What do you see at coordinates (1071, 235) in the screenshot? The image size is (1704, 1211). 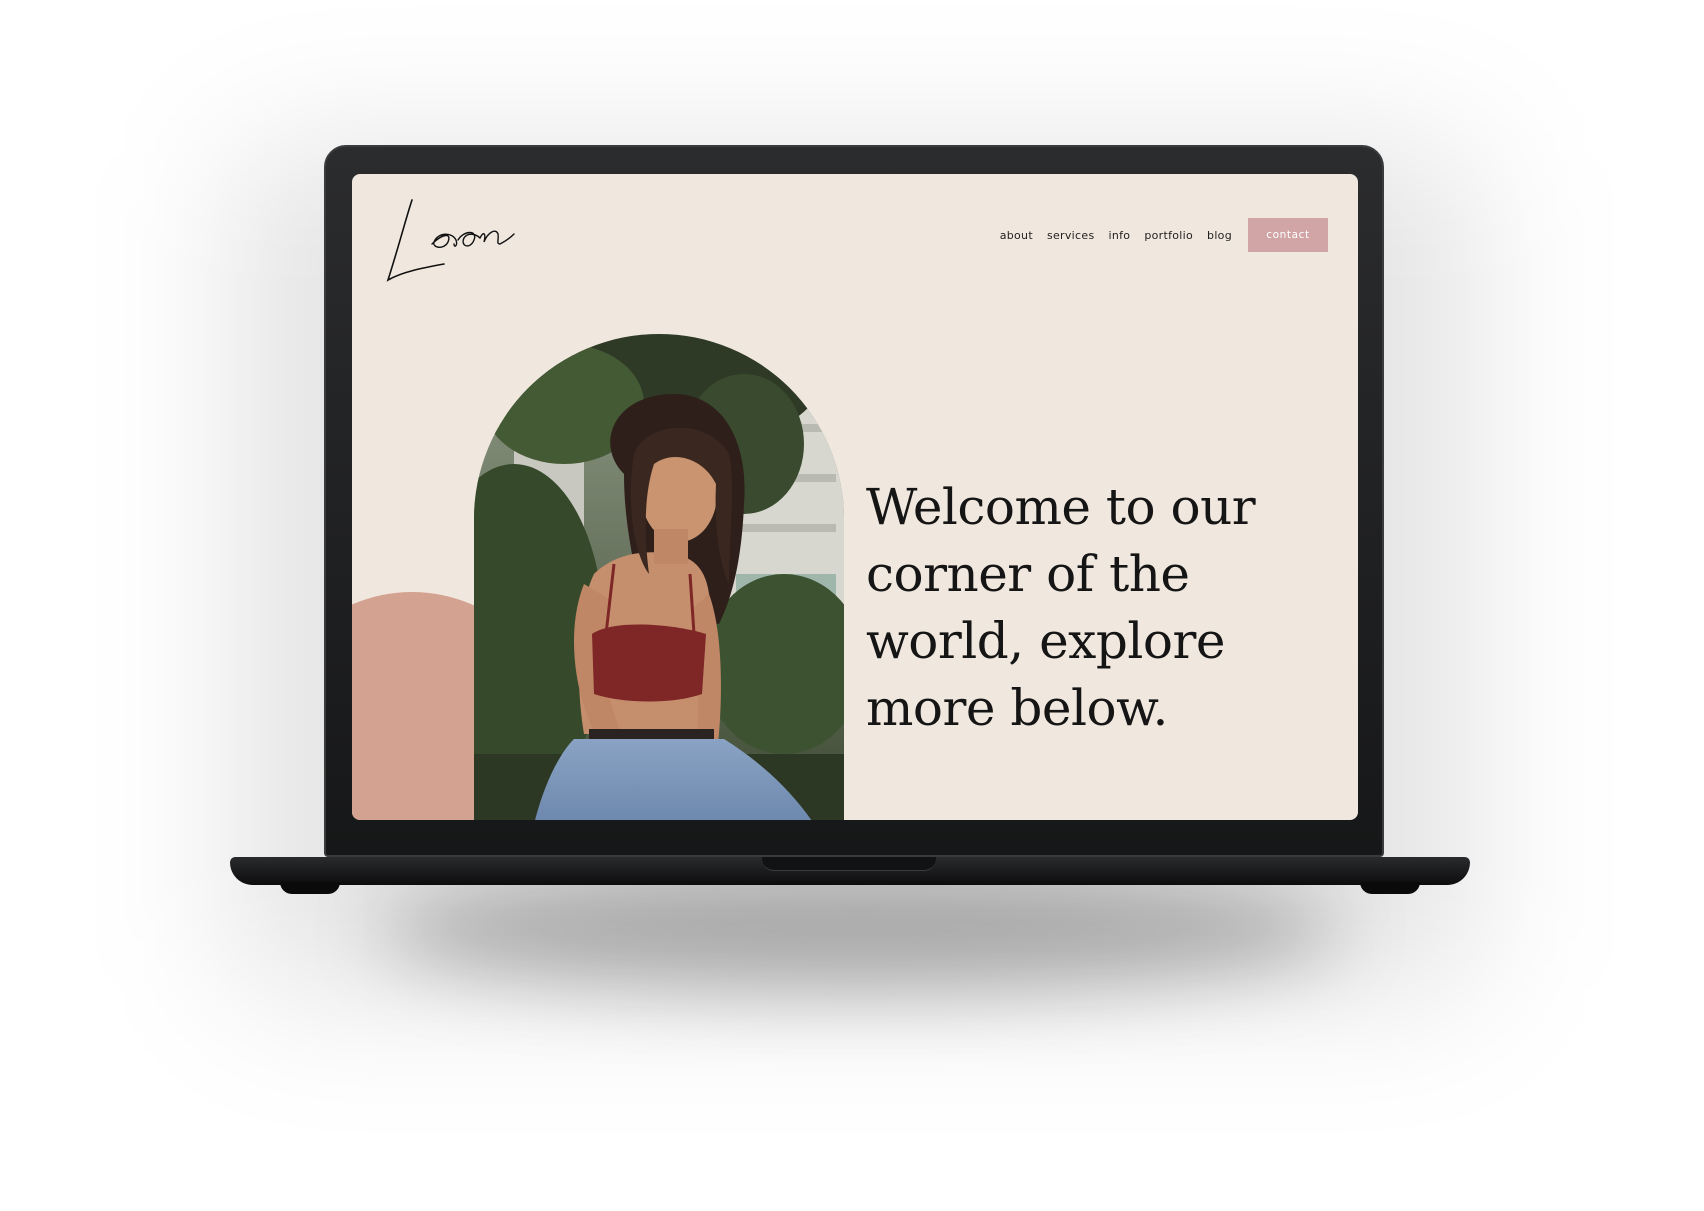 I see `nav-services: services` at bounding box center [1071, 235].